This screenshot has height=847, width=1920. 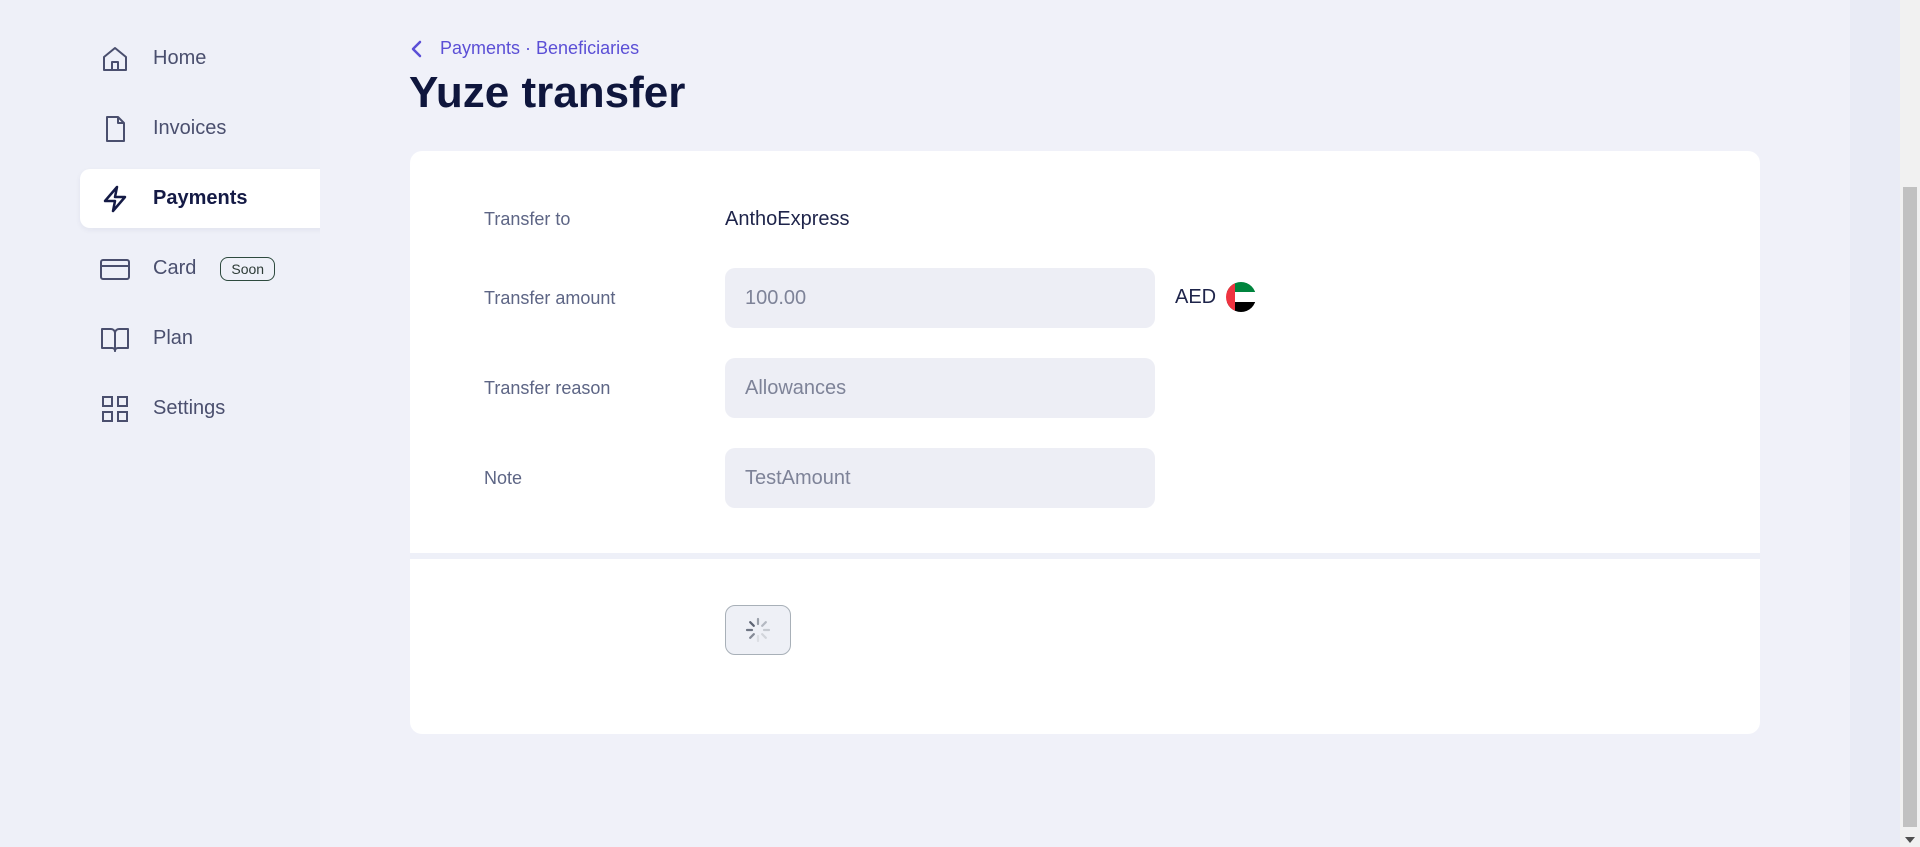 I want to click on soon-badge: Soon, so click(x=248, y=268).